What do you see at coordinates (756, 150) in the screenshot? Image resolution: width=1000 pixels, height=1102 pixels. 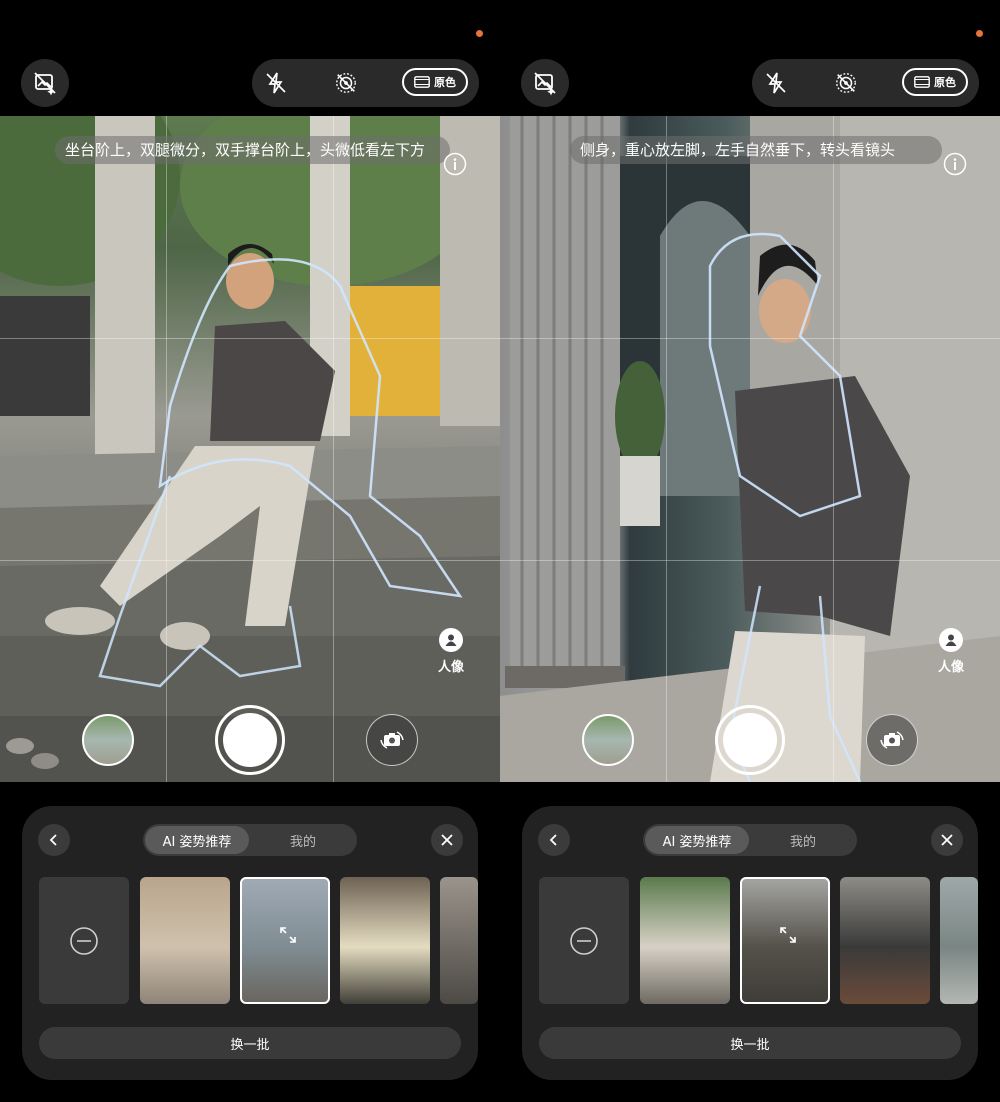 I see `pose-hint-text: 侧身，重心放左脚，左手自然垂下，转头看镜头` at bounding box center [756, 150].